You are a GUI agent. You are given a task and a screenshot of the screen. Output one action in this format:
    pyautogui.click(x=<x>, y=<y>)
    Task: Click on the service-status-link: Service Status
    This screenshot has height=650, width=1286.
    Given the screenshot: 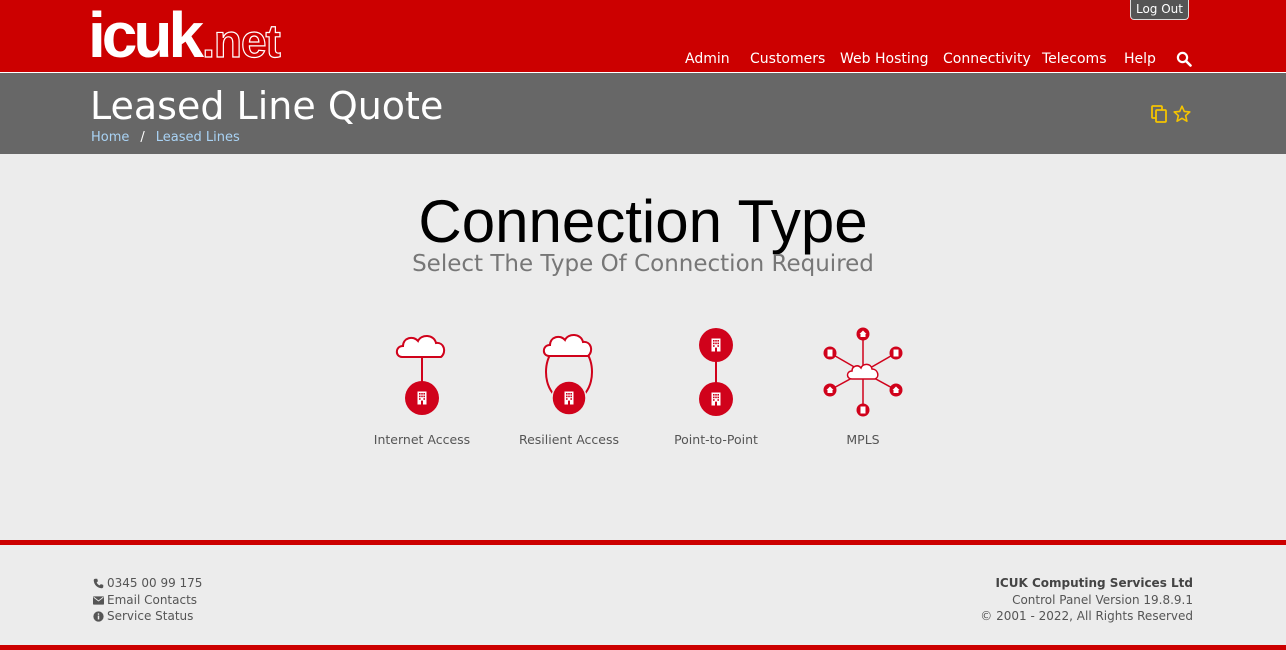 What is the action you would take?
    pyautogui.click(x=150, y=616)
    